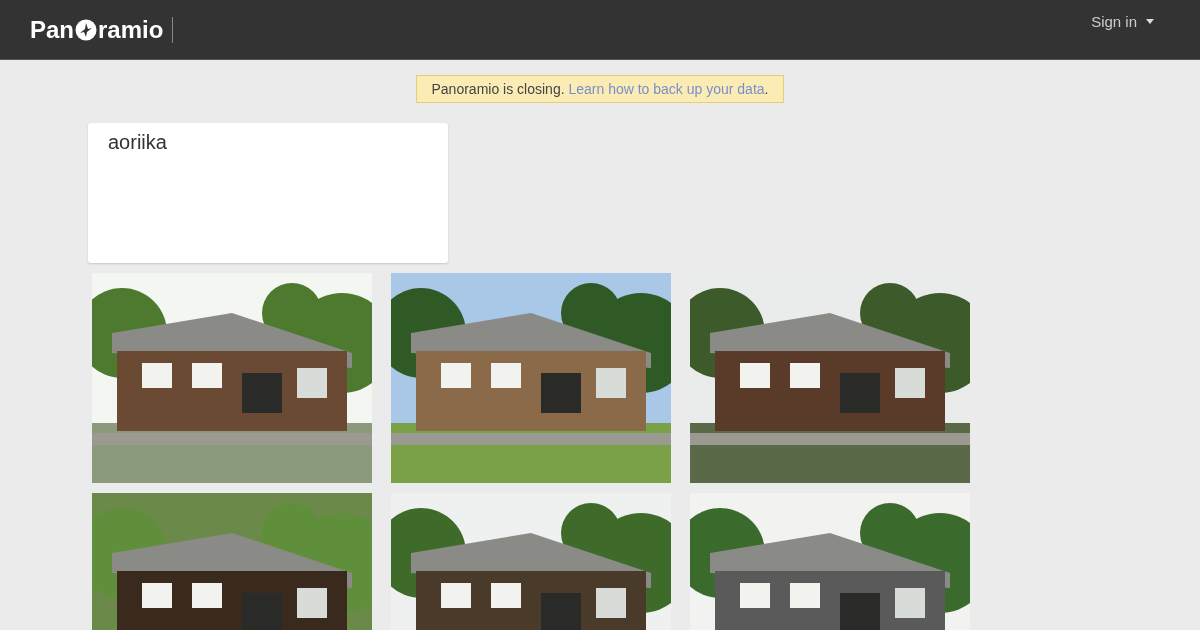  What do you see at coordinates (137, 142) in the screenshot?
I see `user-name: aoriika` at bounding box center [137, 142].